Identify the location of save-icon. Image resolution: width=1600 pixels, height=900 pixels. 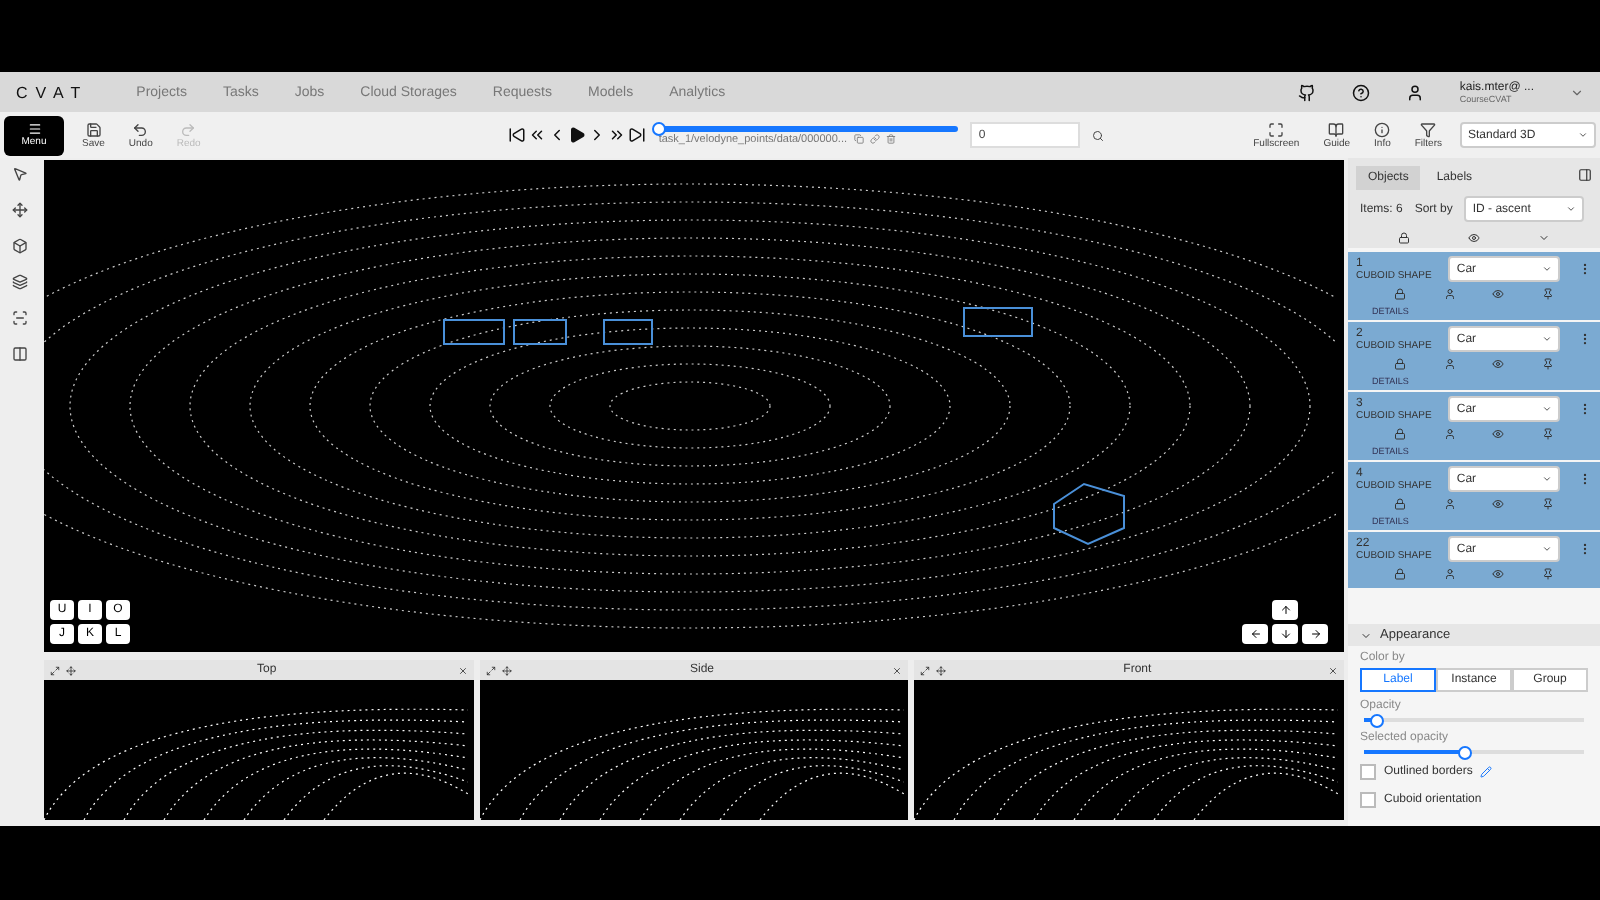
(93, 129).